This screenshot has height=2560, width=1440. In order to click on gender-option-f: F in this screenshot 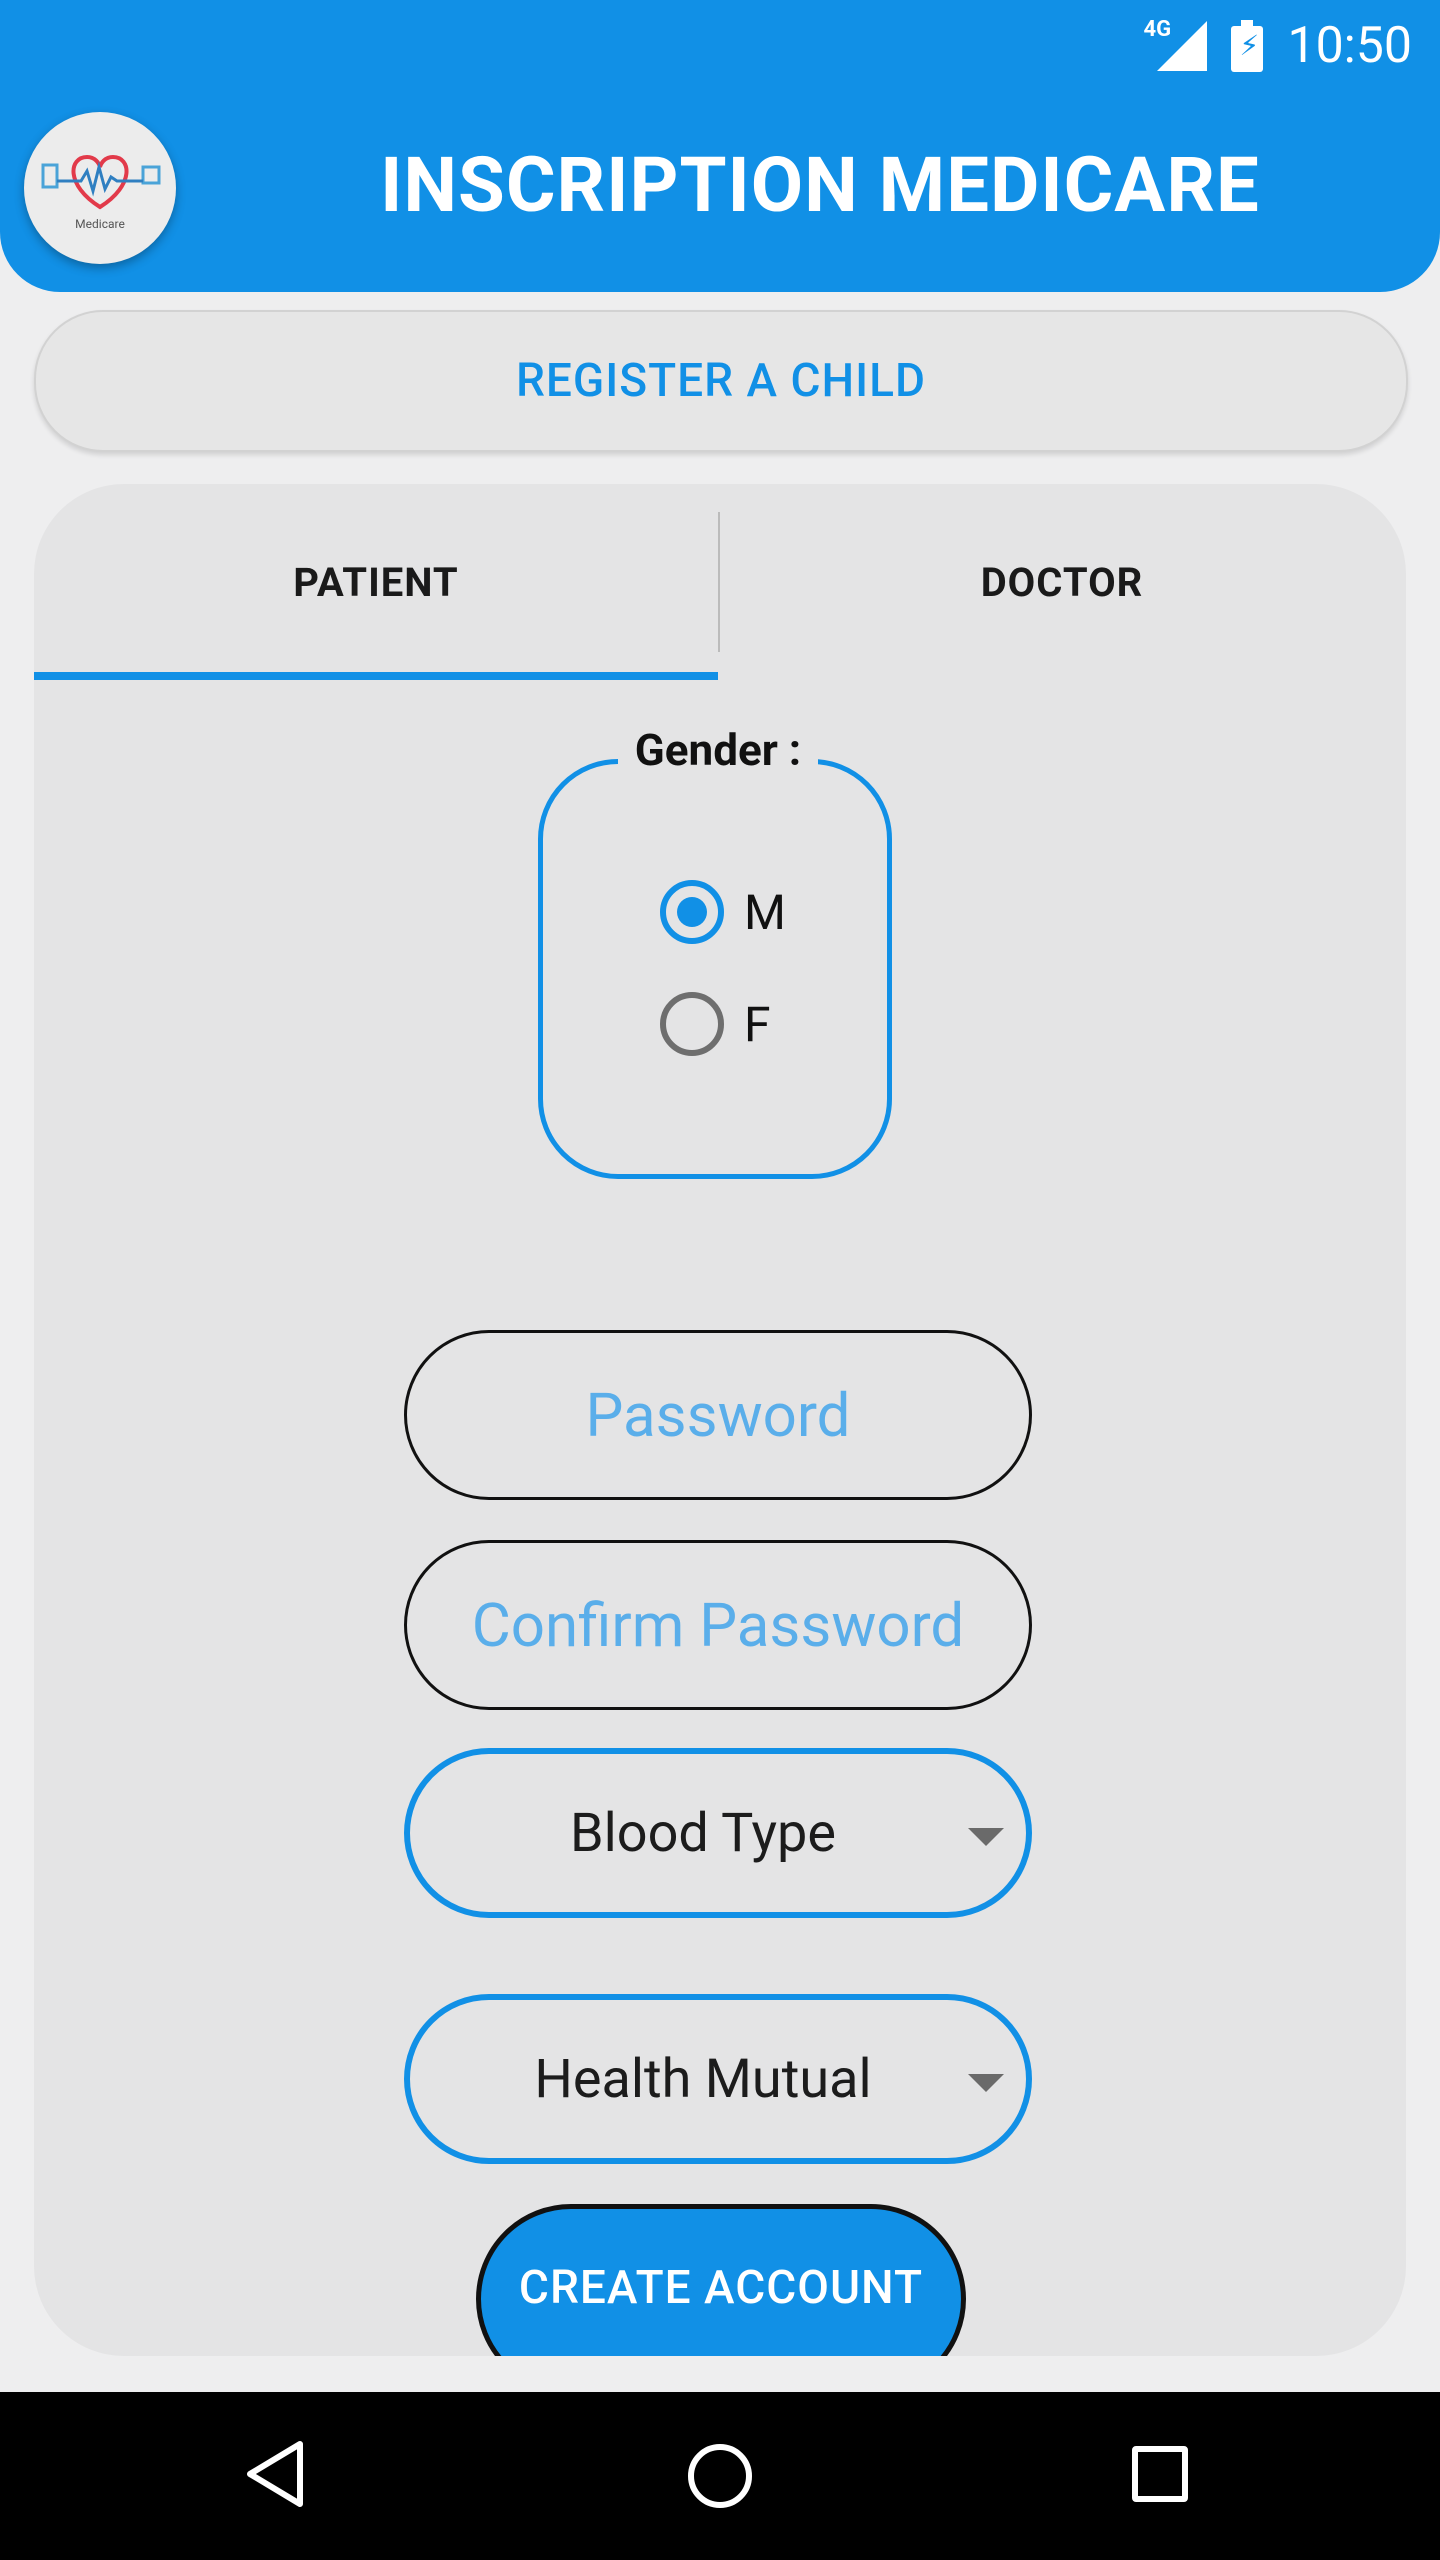, I will do `click(715, 1024)`.